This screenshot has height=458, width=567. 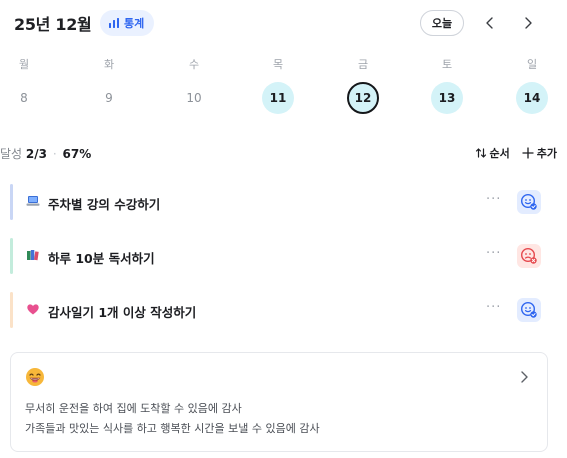 I want to click on calendar-header: 25년 12월 통계 오늘, so click(x=283, y=23).